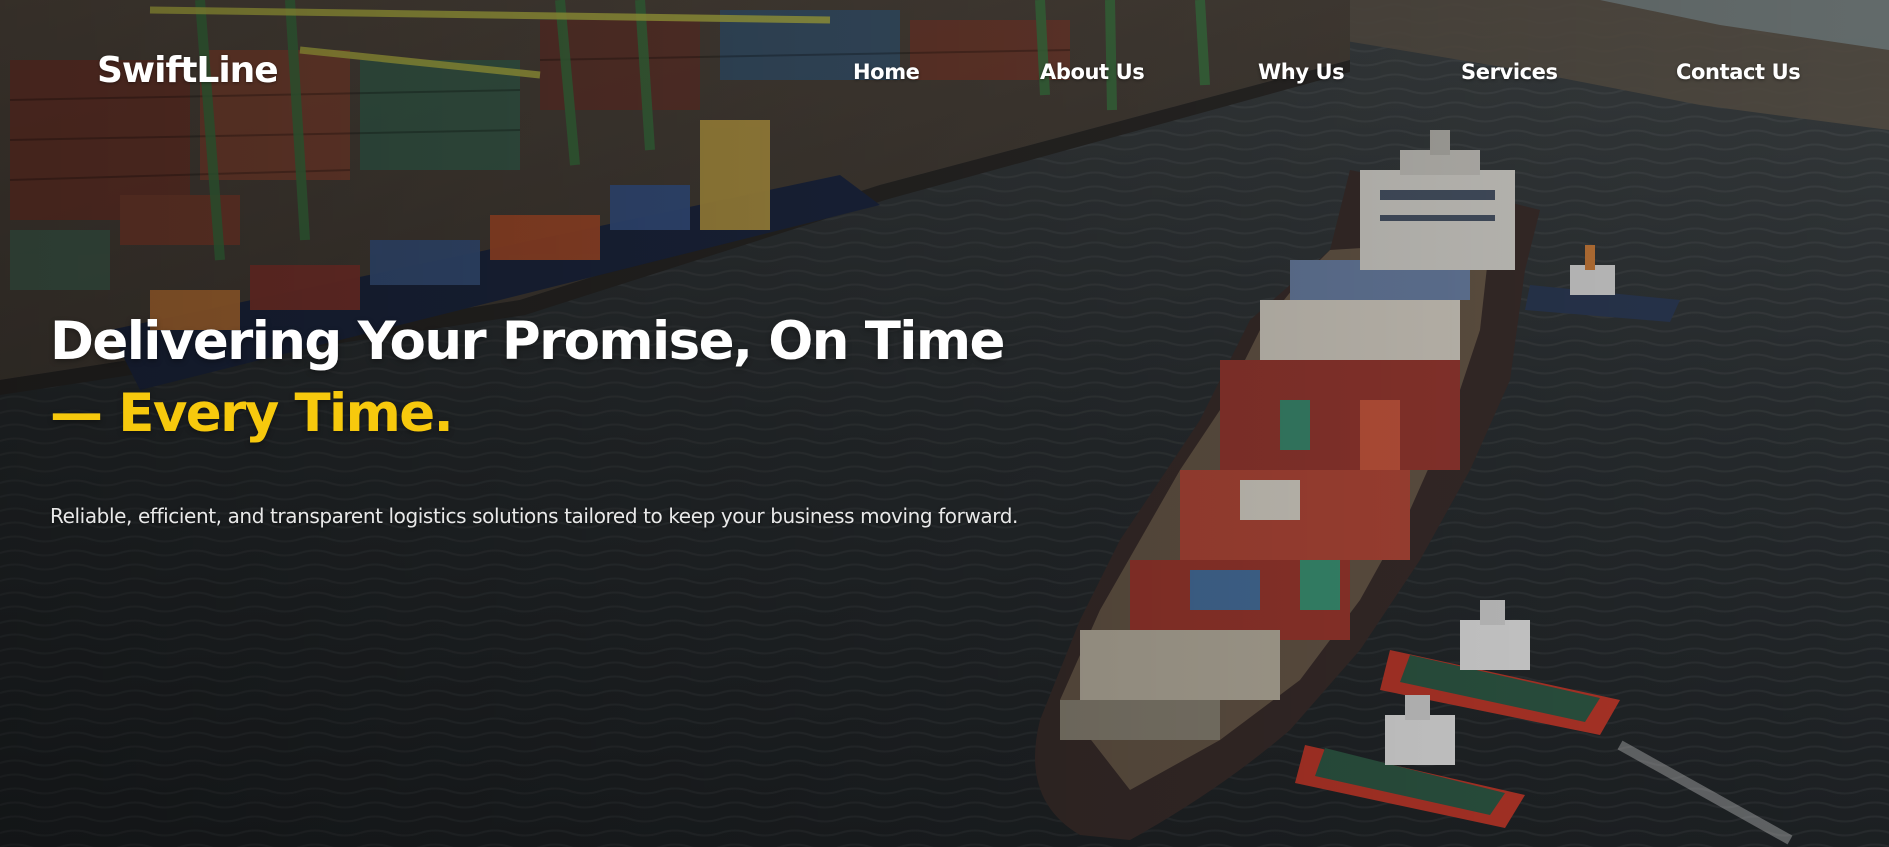  I want to click on hero-headline-accent: — Every Time., so click(252, 413).